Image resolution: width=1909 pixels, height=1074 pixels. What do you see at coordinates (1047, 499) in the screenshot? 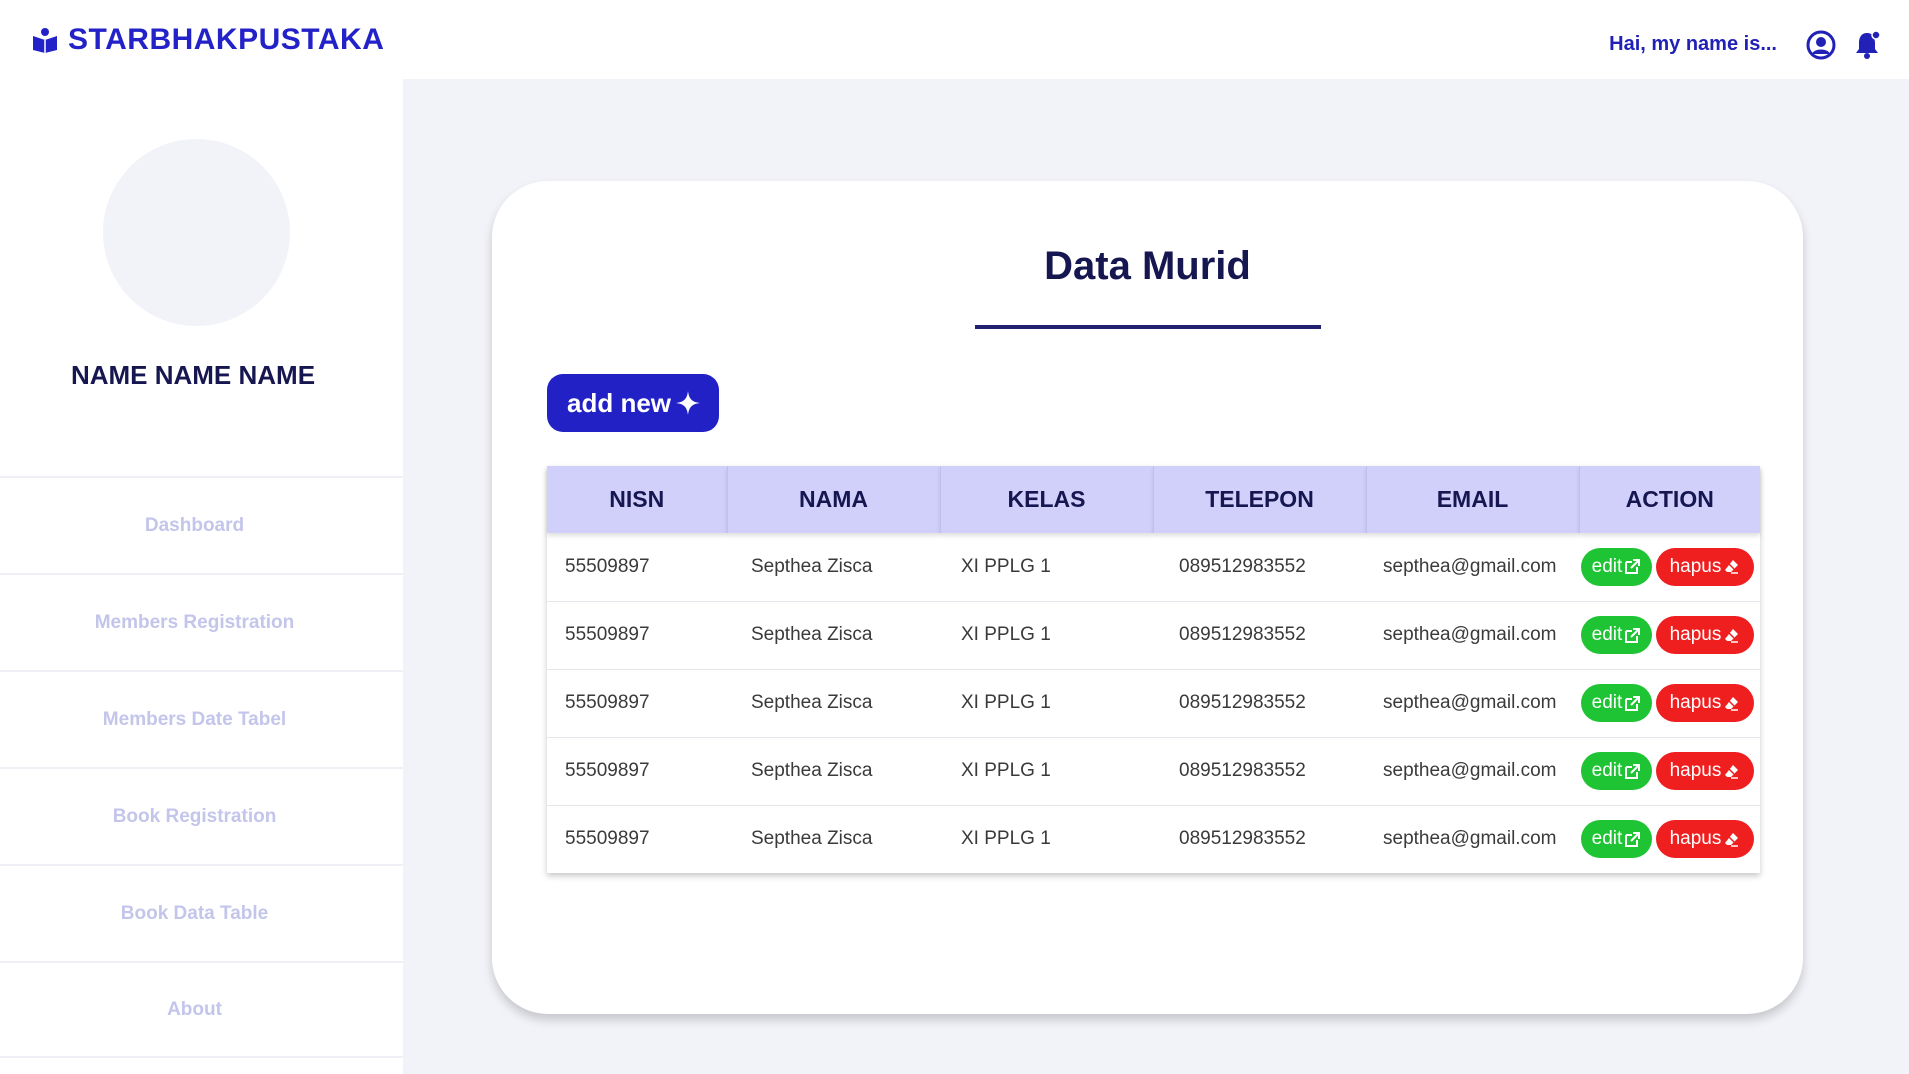
I see `column-header-kelas: KELAS` at bounding box center [1047, 499].